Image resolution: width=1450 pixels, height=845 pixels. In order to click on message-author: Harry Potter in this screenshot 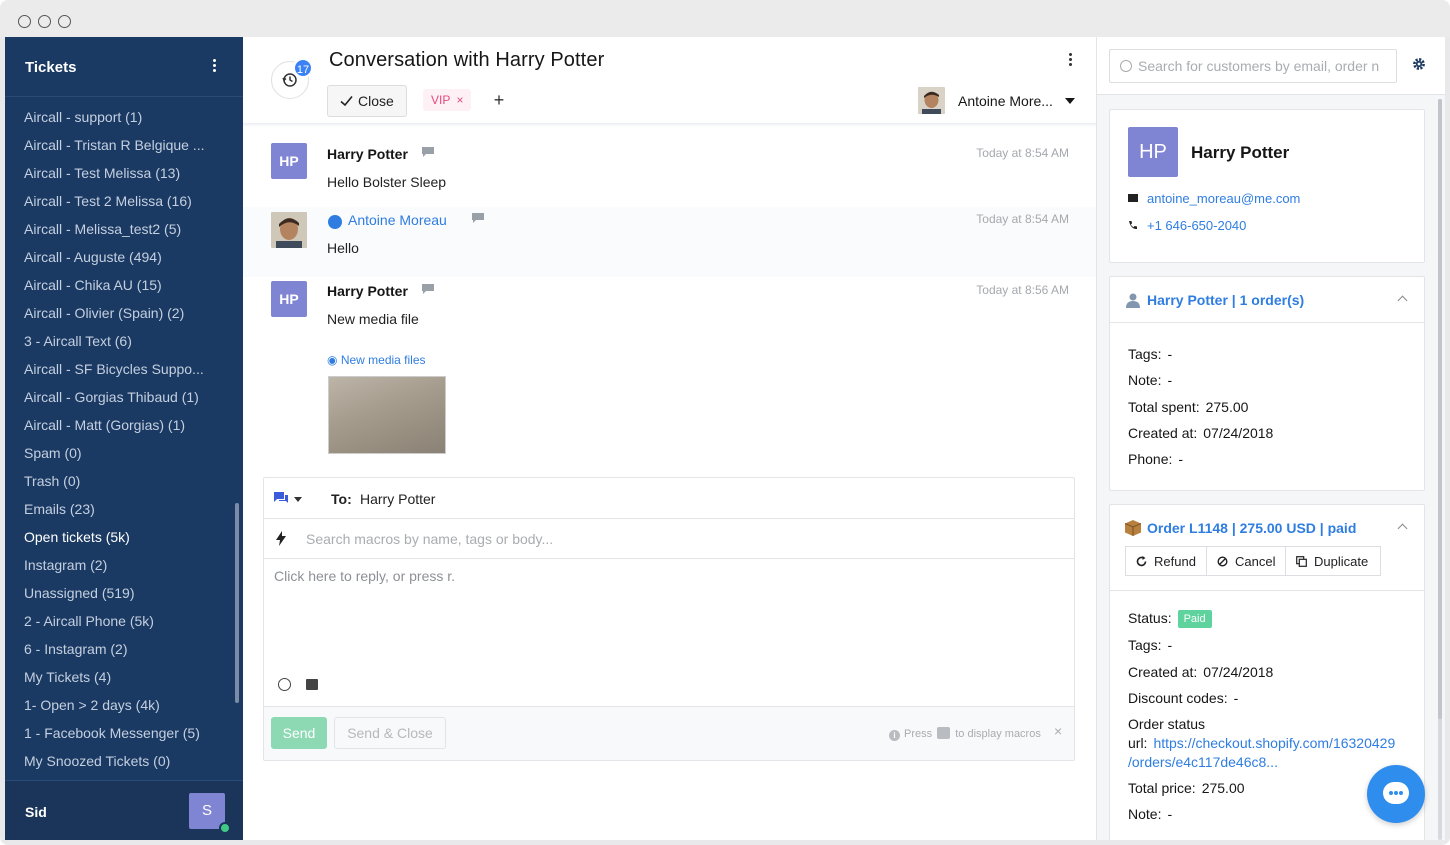, I will do `click(367, 154)`.